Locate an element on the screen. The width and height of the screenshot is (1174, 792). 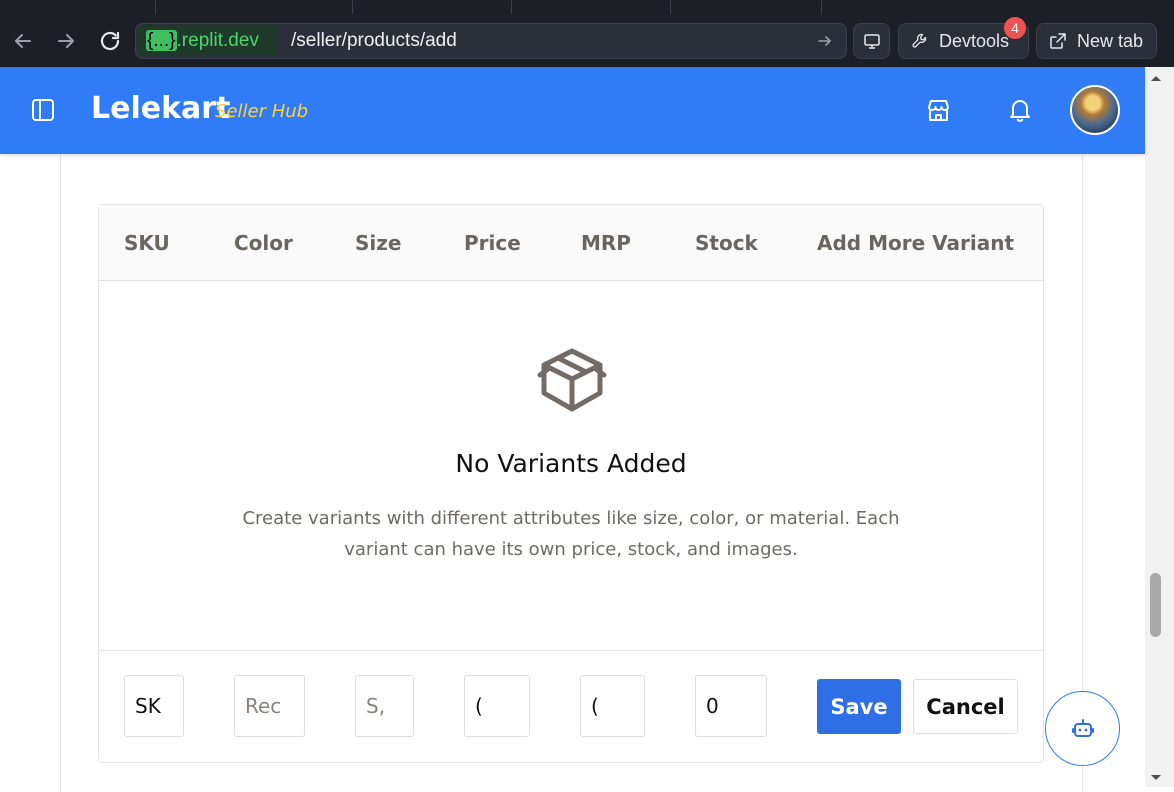
forward-button is located at coordinates (66, 41).